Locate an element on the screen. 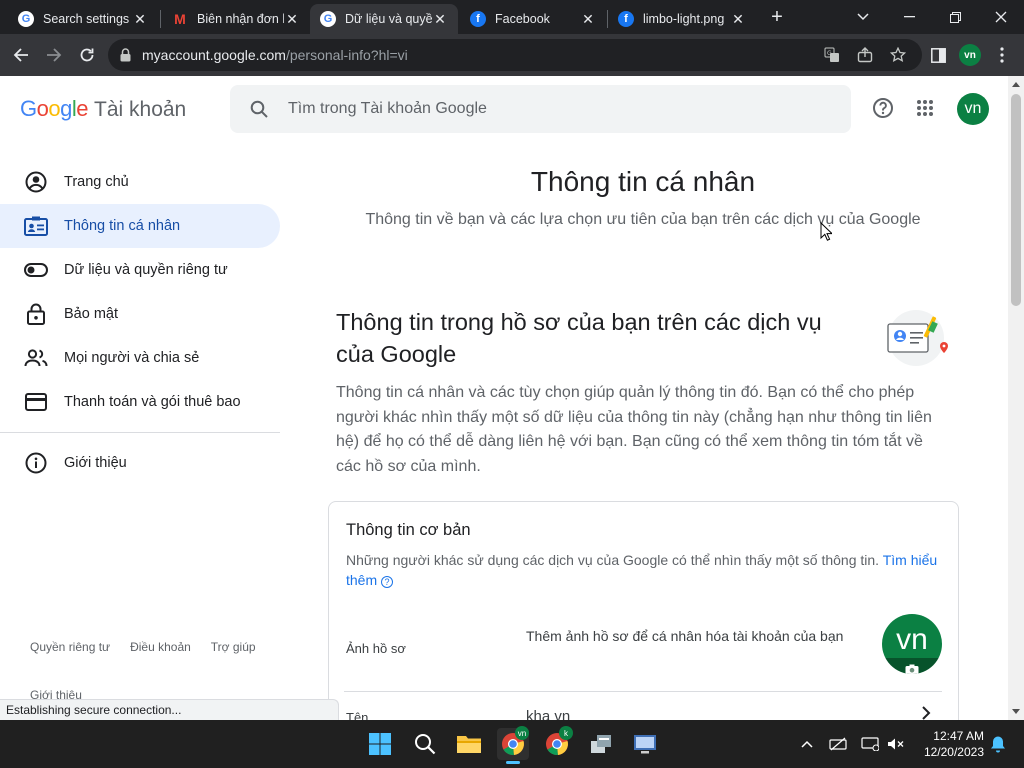 Image resolution: width=1024 pixels, height=768 pixels. facebook-favicon-icon: f is located at coordinates (626, 19).